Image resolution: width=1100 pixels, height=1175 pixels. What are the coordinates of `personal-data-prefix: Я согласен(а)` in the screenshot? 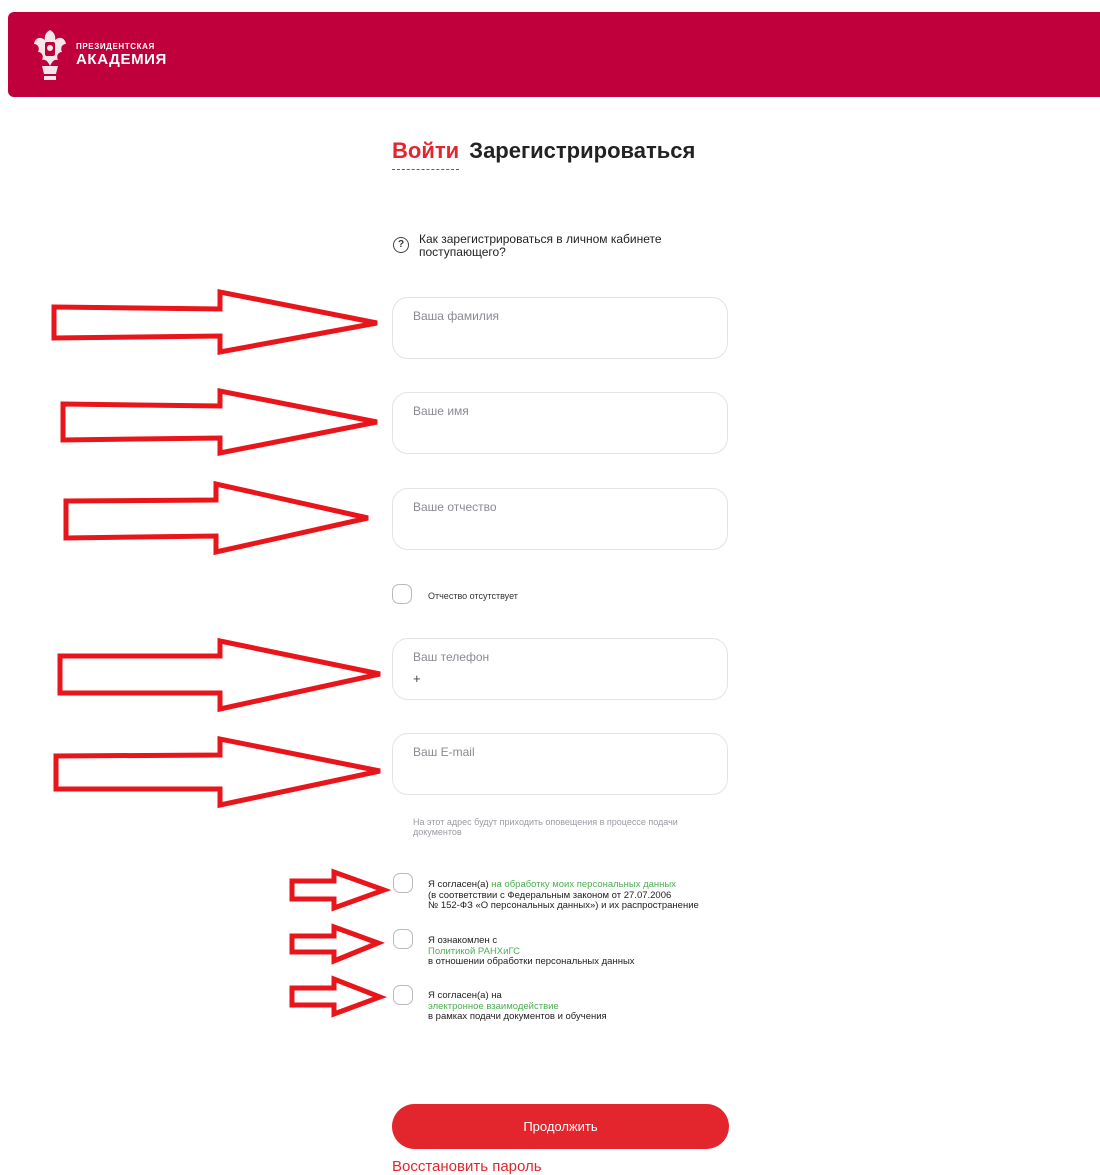 It's located at (460, 884).